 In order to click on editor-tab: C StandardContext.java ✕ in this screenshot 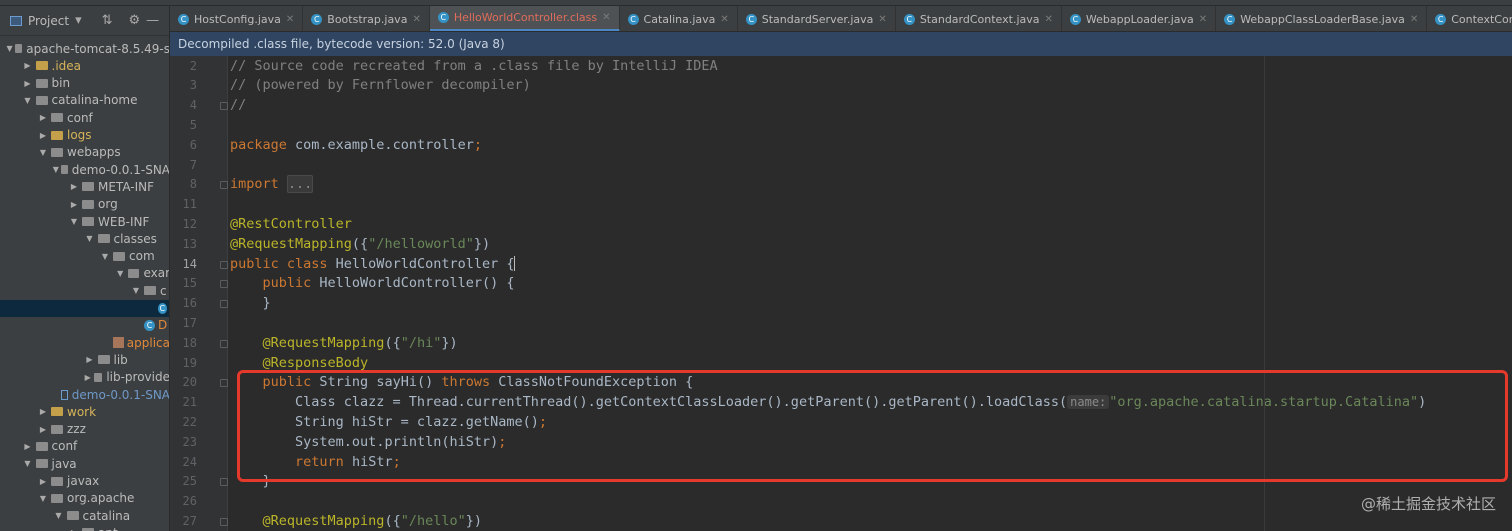, I will do `click(979, 18)`.